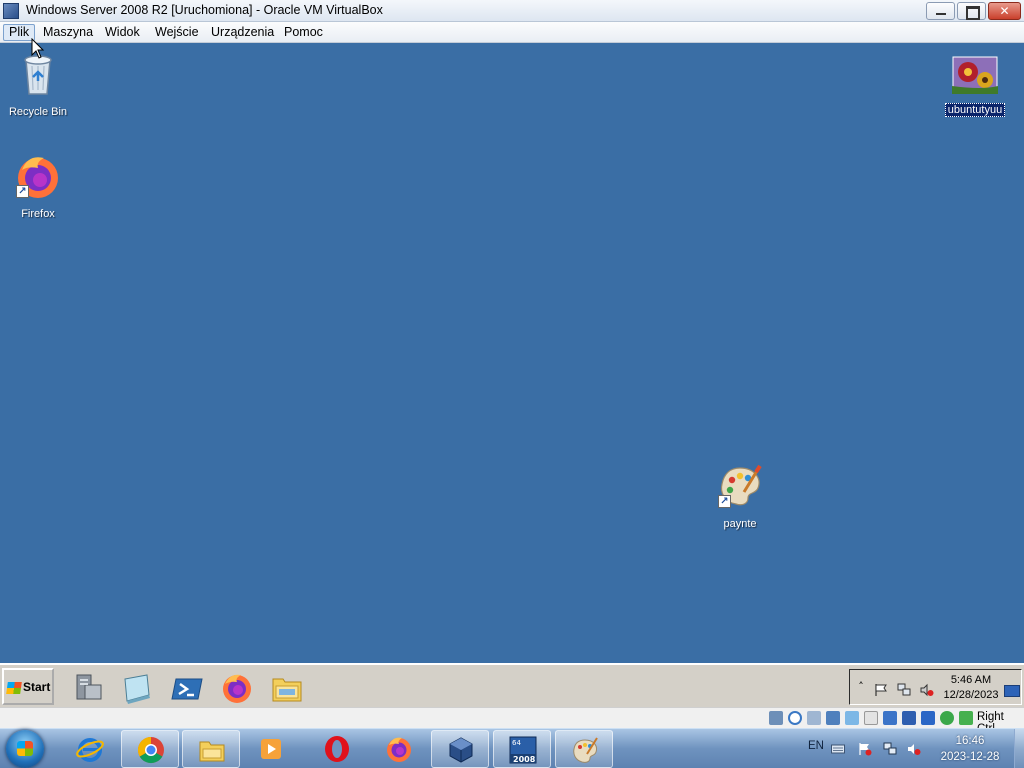 The height and width of the screenshot is (768, 1024). Describe the element at coordinates (122, 32) in the screenshot. I see `menu-widok: Widok` at that location.